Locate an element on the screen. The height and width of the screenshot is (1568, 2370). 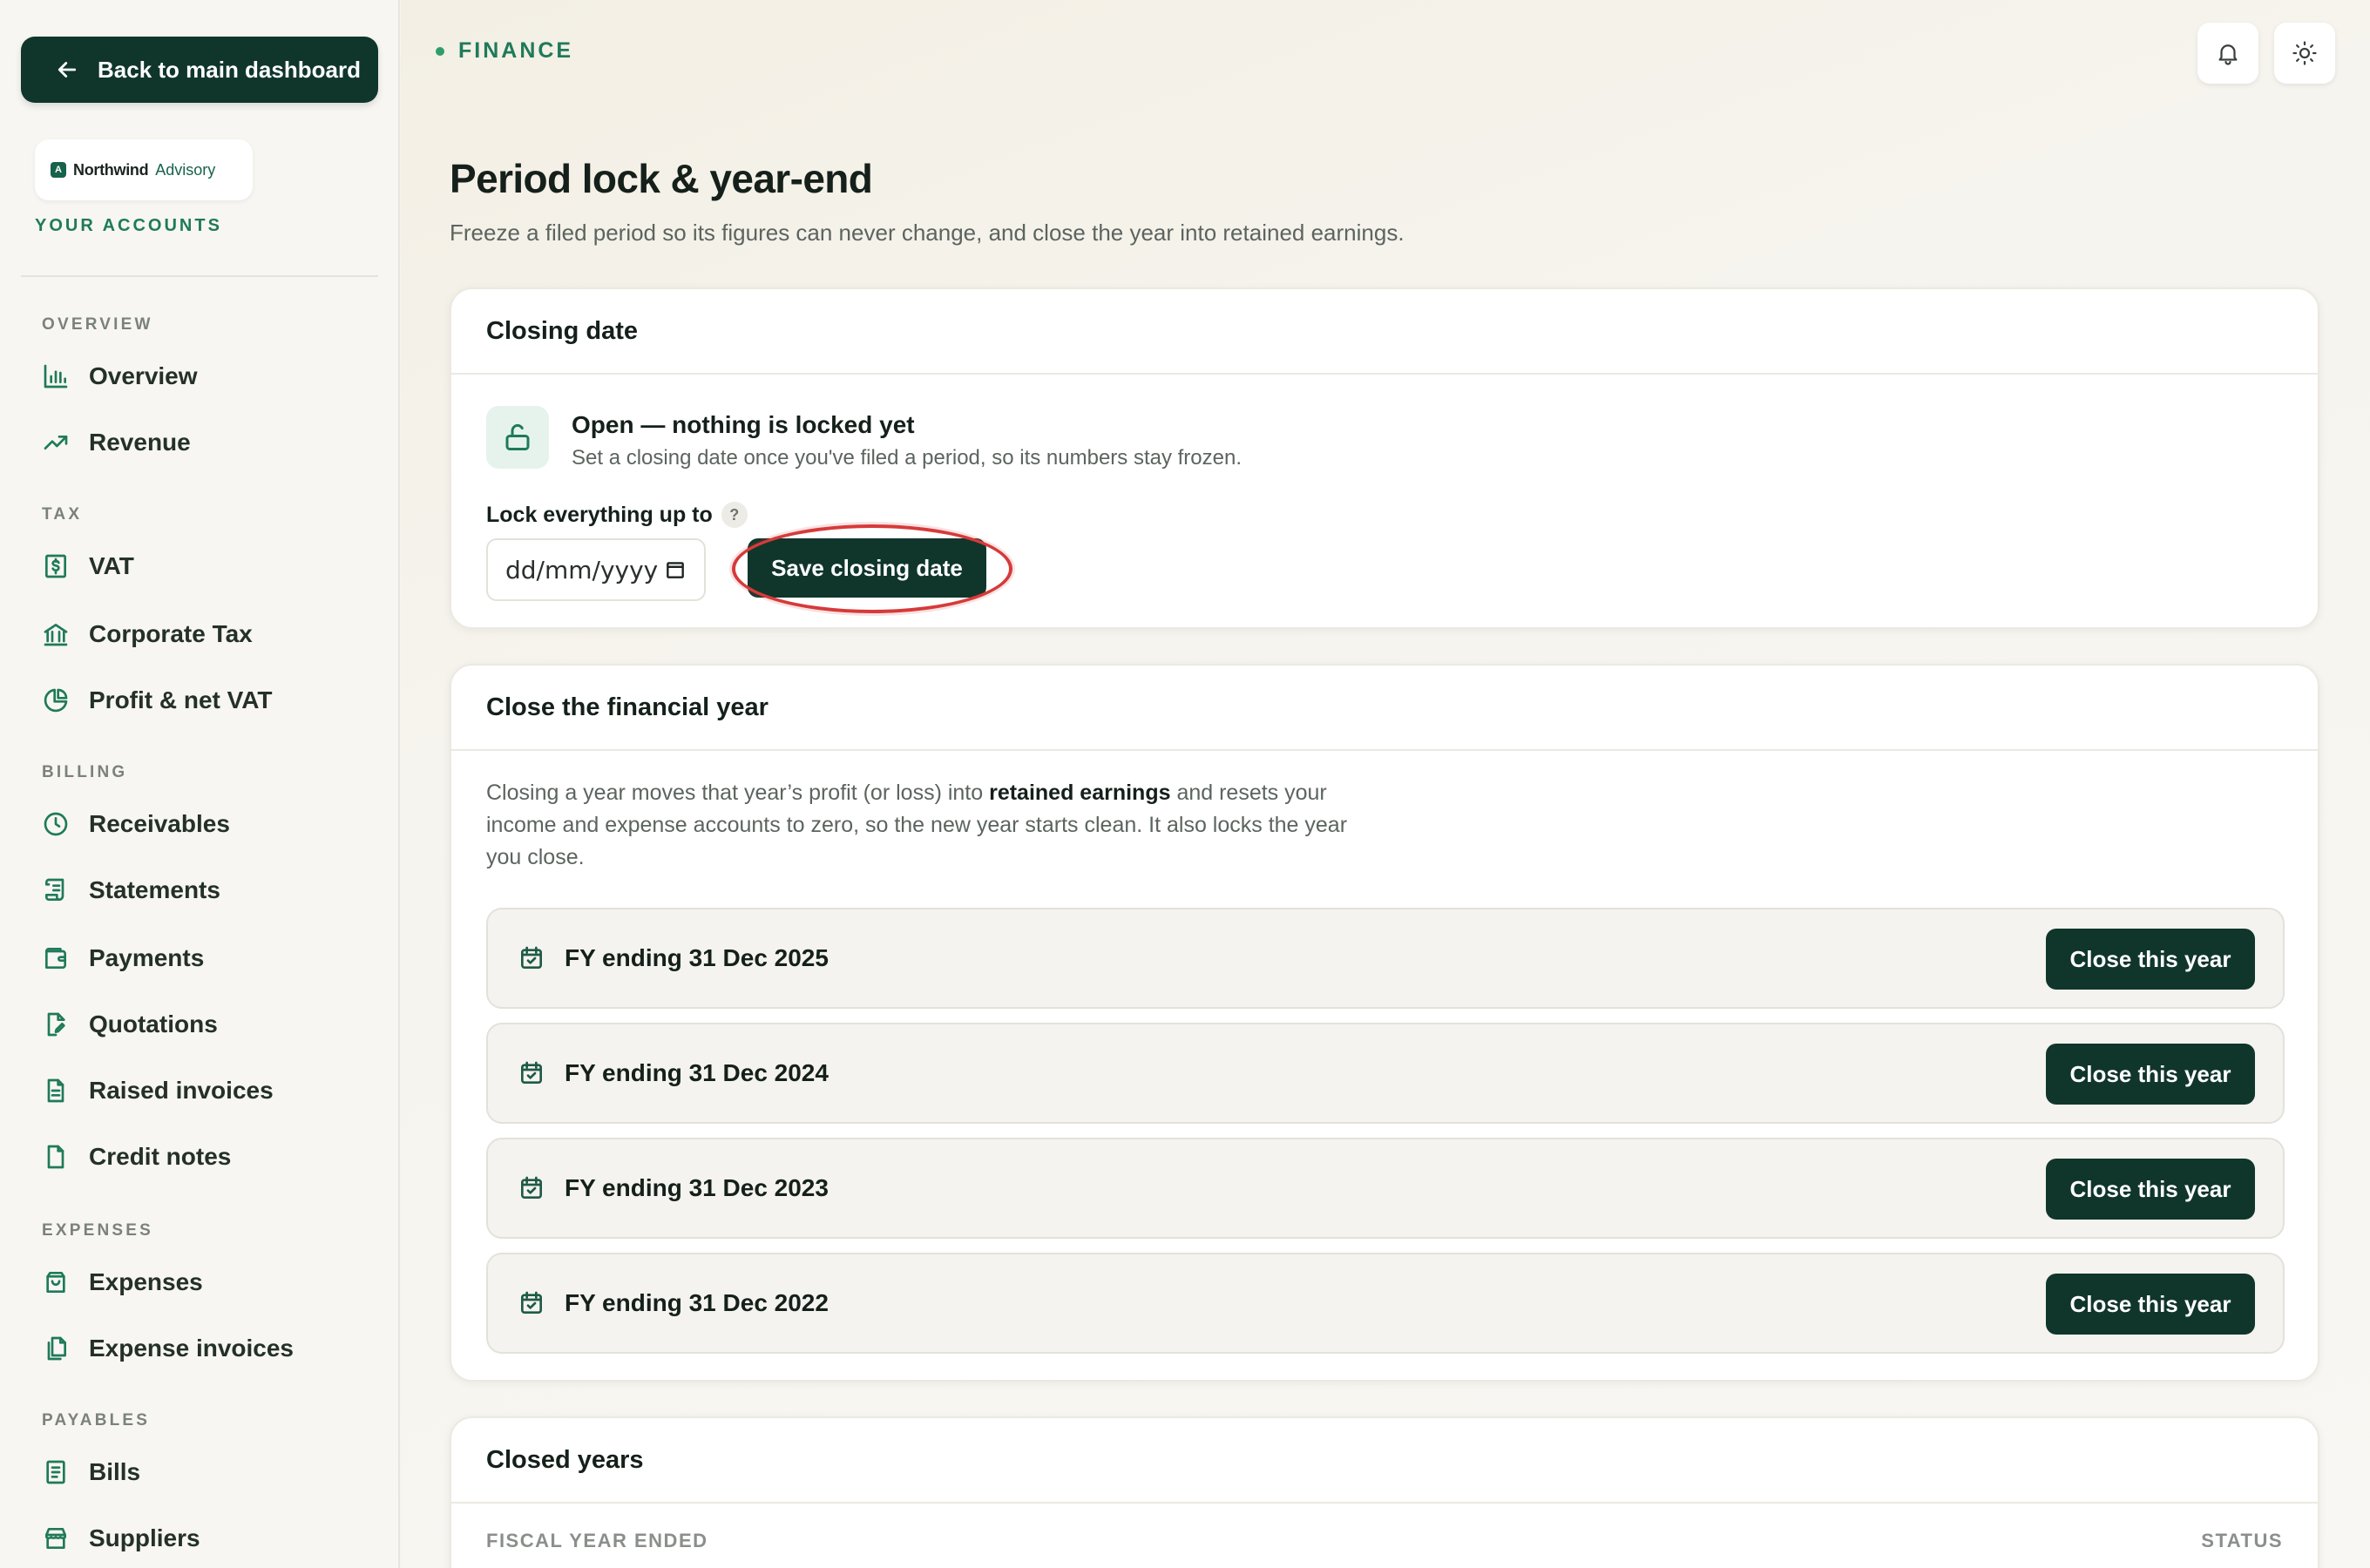
sidebar-item-bills: Bills is located at coordinates (91, 1472).